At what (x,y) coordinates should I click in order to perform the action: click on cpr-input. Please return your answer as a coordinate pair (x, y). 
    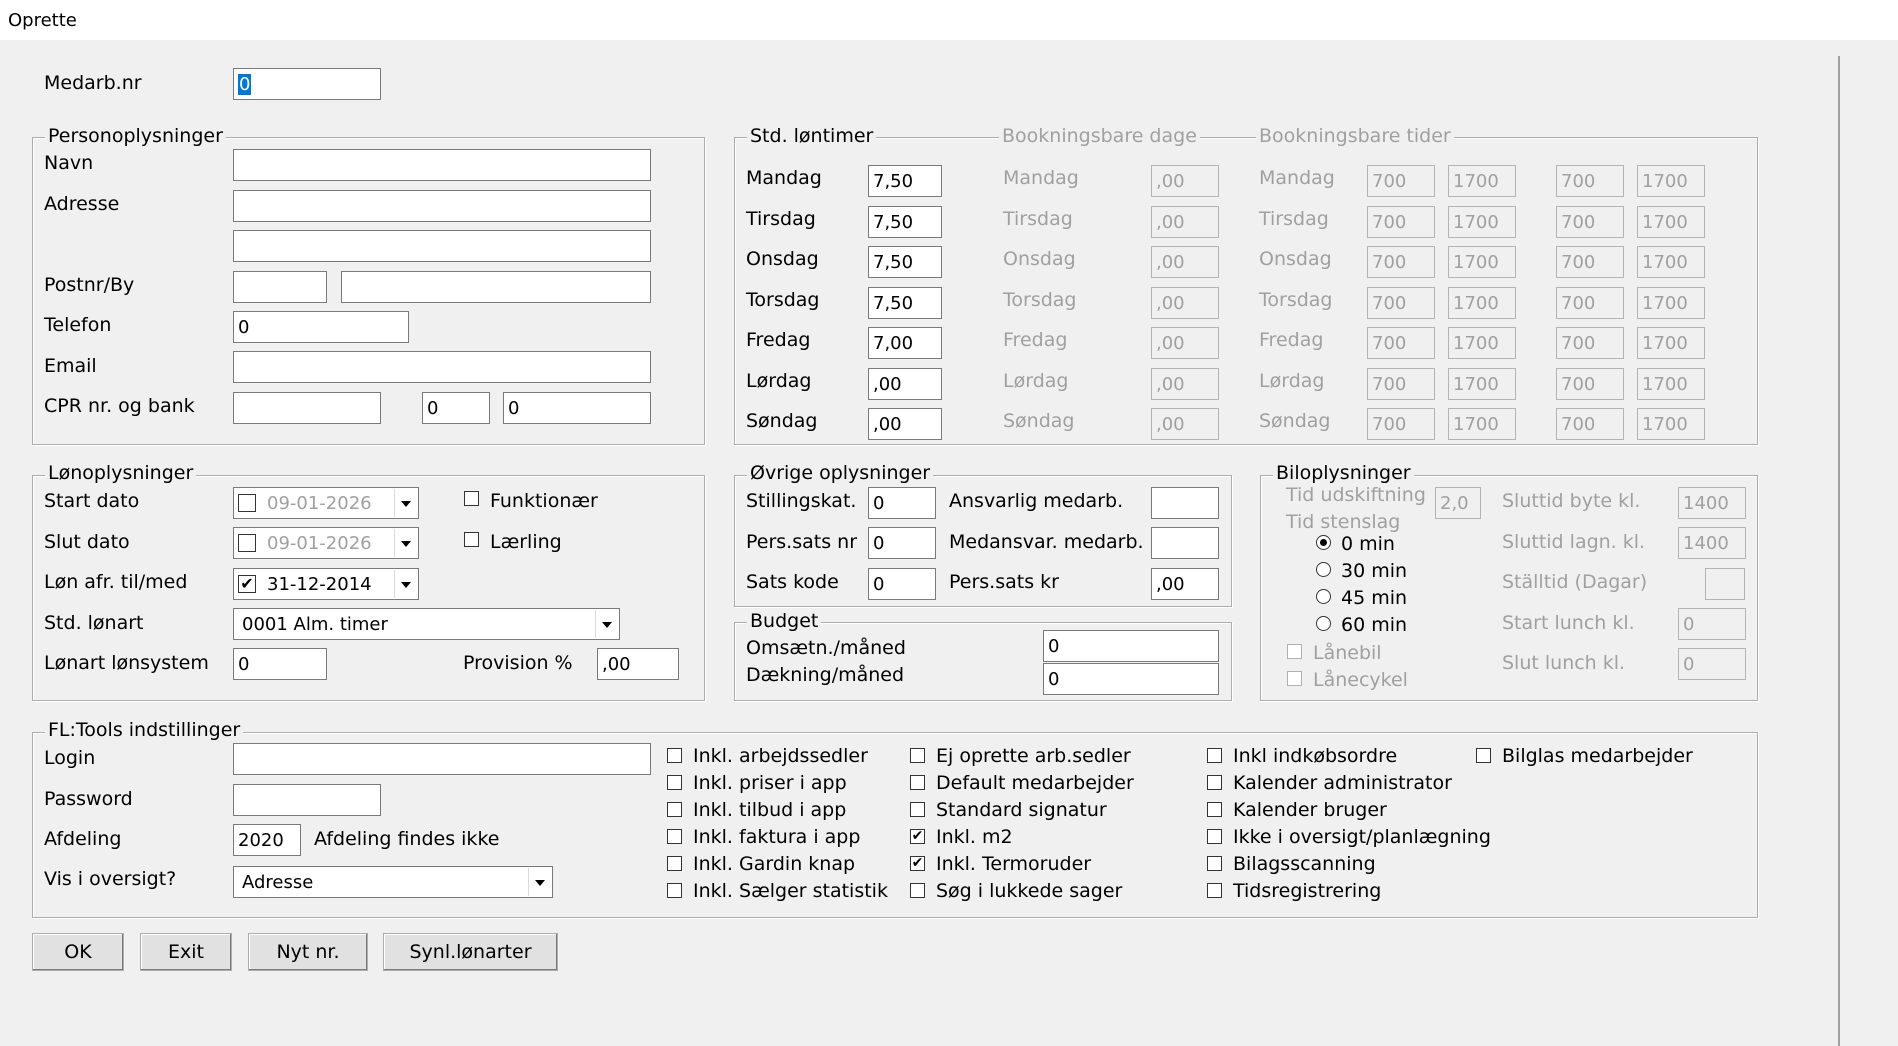
    Looking at the image, I should click on (307, 408).